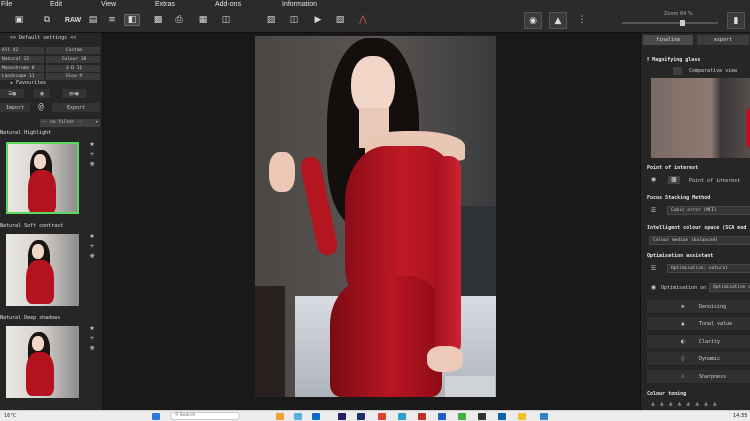  Describe the element at coordinates (698, 324) in the screenshot. I see `tool-tonal-value: ▲ Tonal value` at that location.